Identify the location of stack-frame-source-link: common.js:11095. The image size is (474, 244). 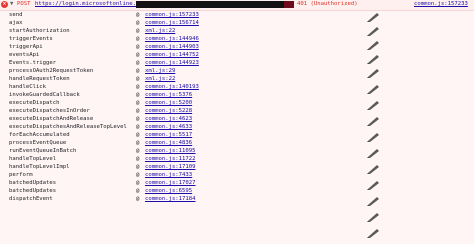
(170, 151).